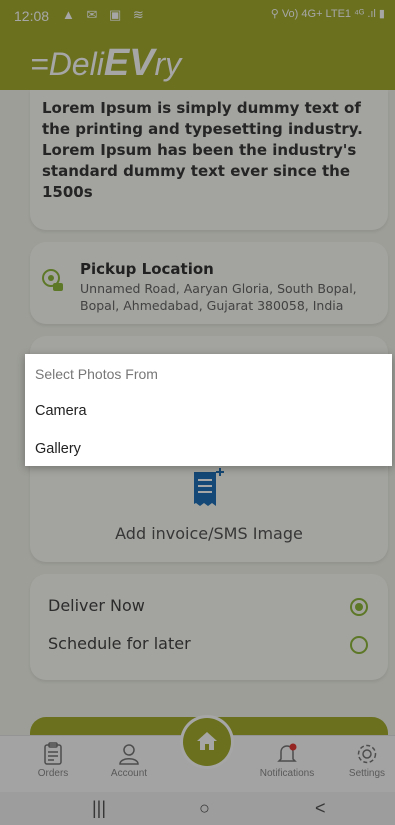  I want to click on camera-option: Camera, so click(61, 411).